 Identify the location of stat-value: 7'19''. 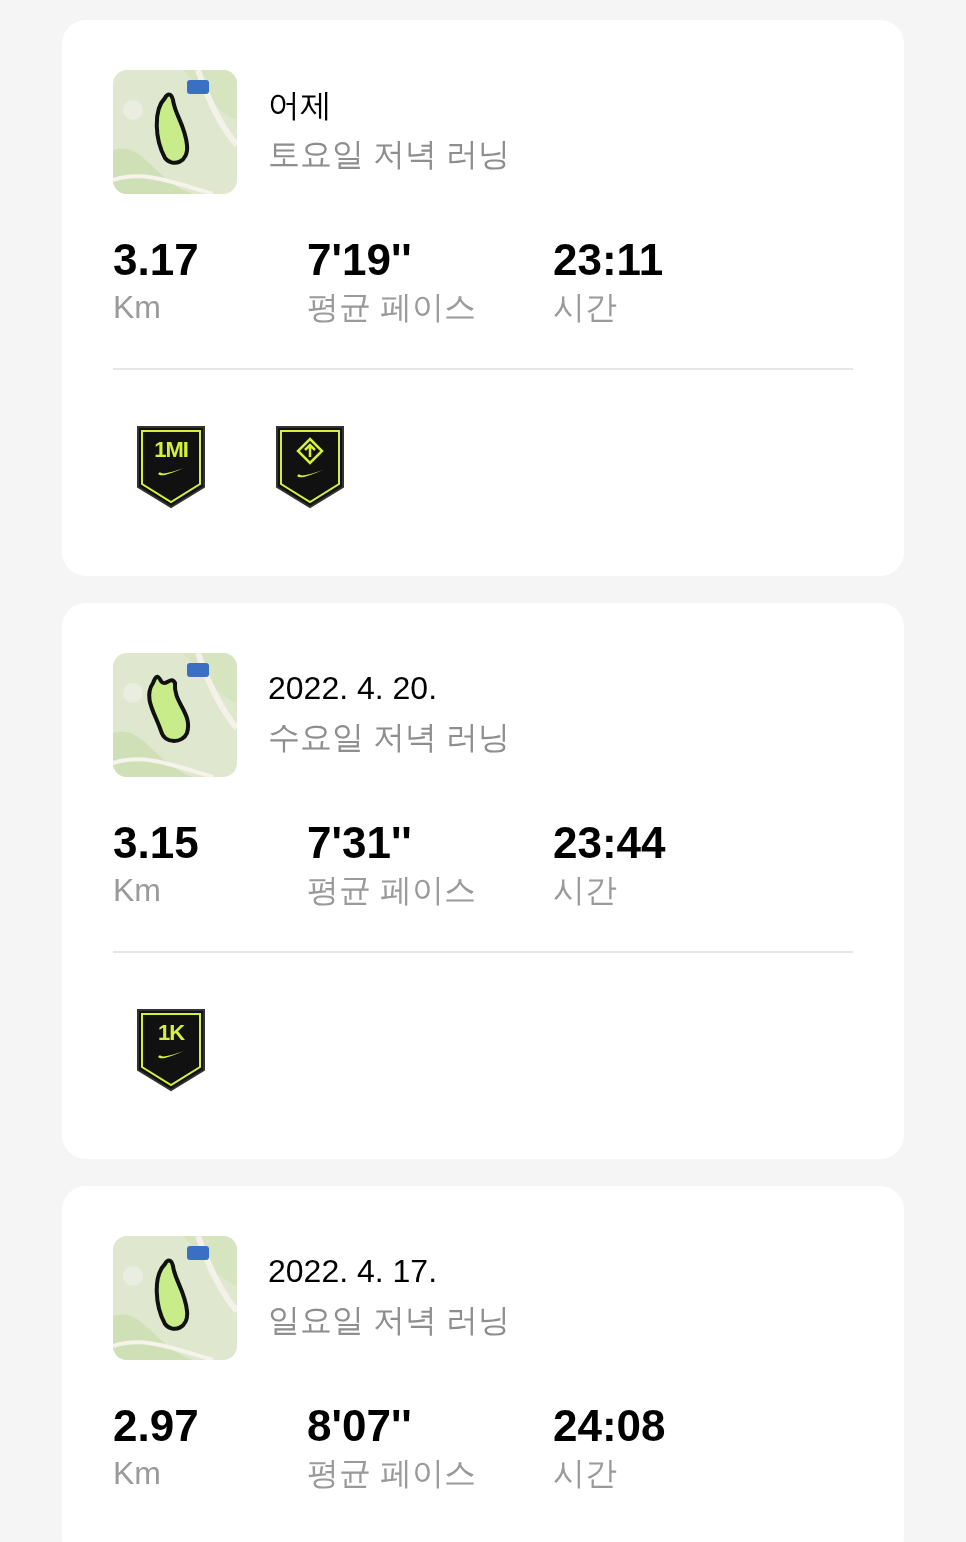
(360, 260).